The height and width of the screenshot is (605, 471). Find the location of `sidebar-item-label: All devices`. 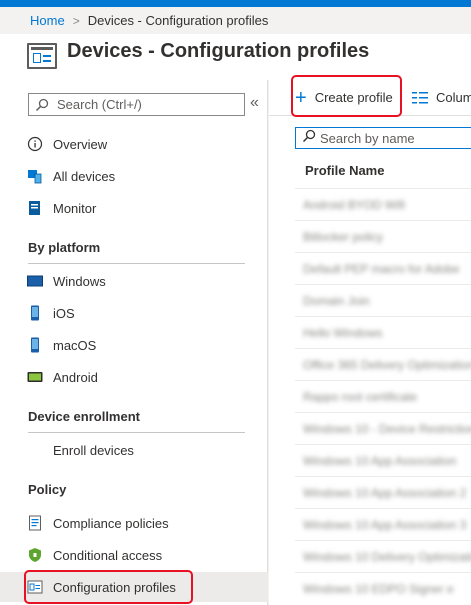

sidebar-item-label: All devices is located at coordinates (84, 176).